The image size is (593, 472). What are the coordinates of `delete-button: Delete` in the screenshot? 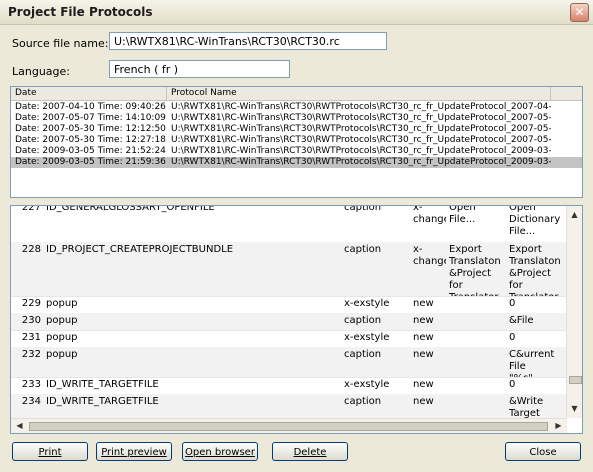 It's located at (310, 451).